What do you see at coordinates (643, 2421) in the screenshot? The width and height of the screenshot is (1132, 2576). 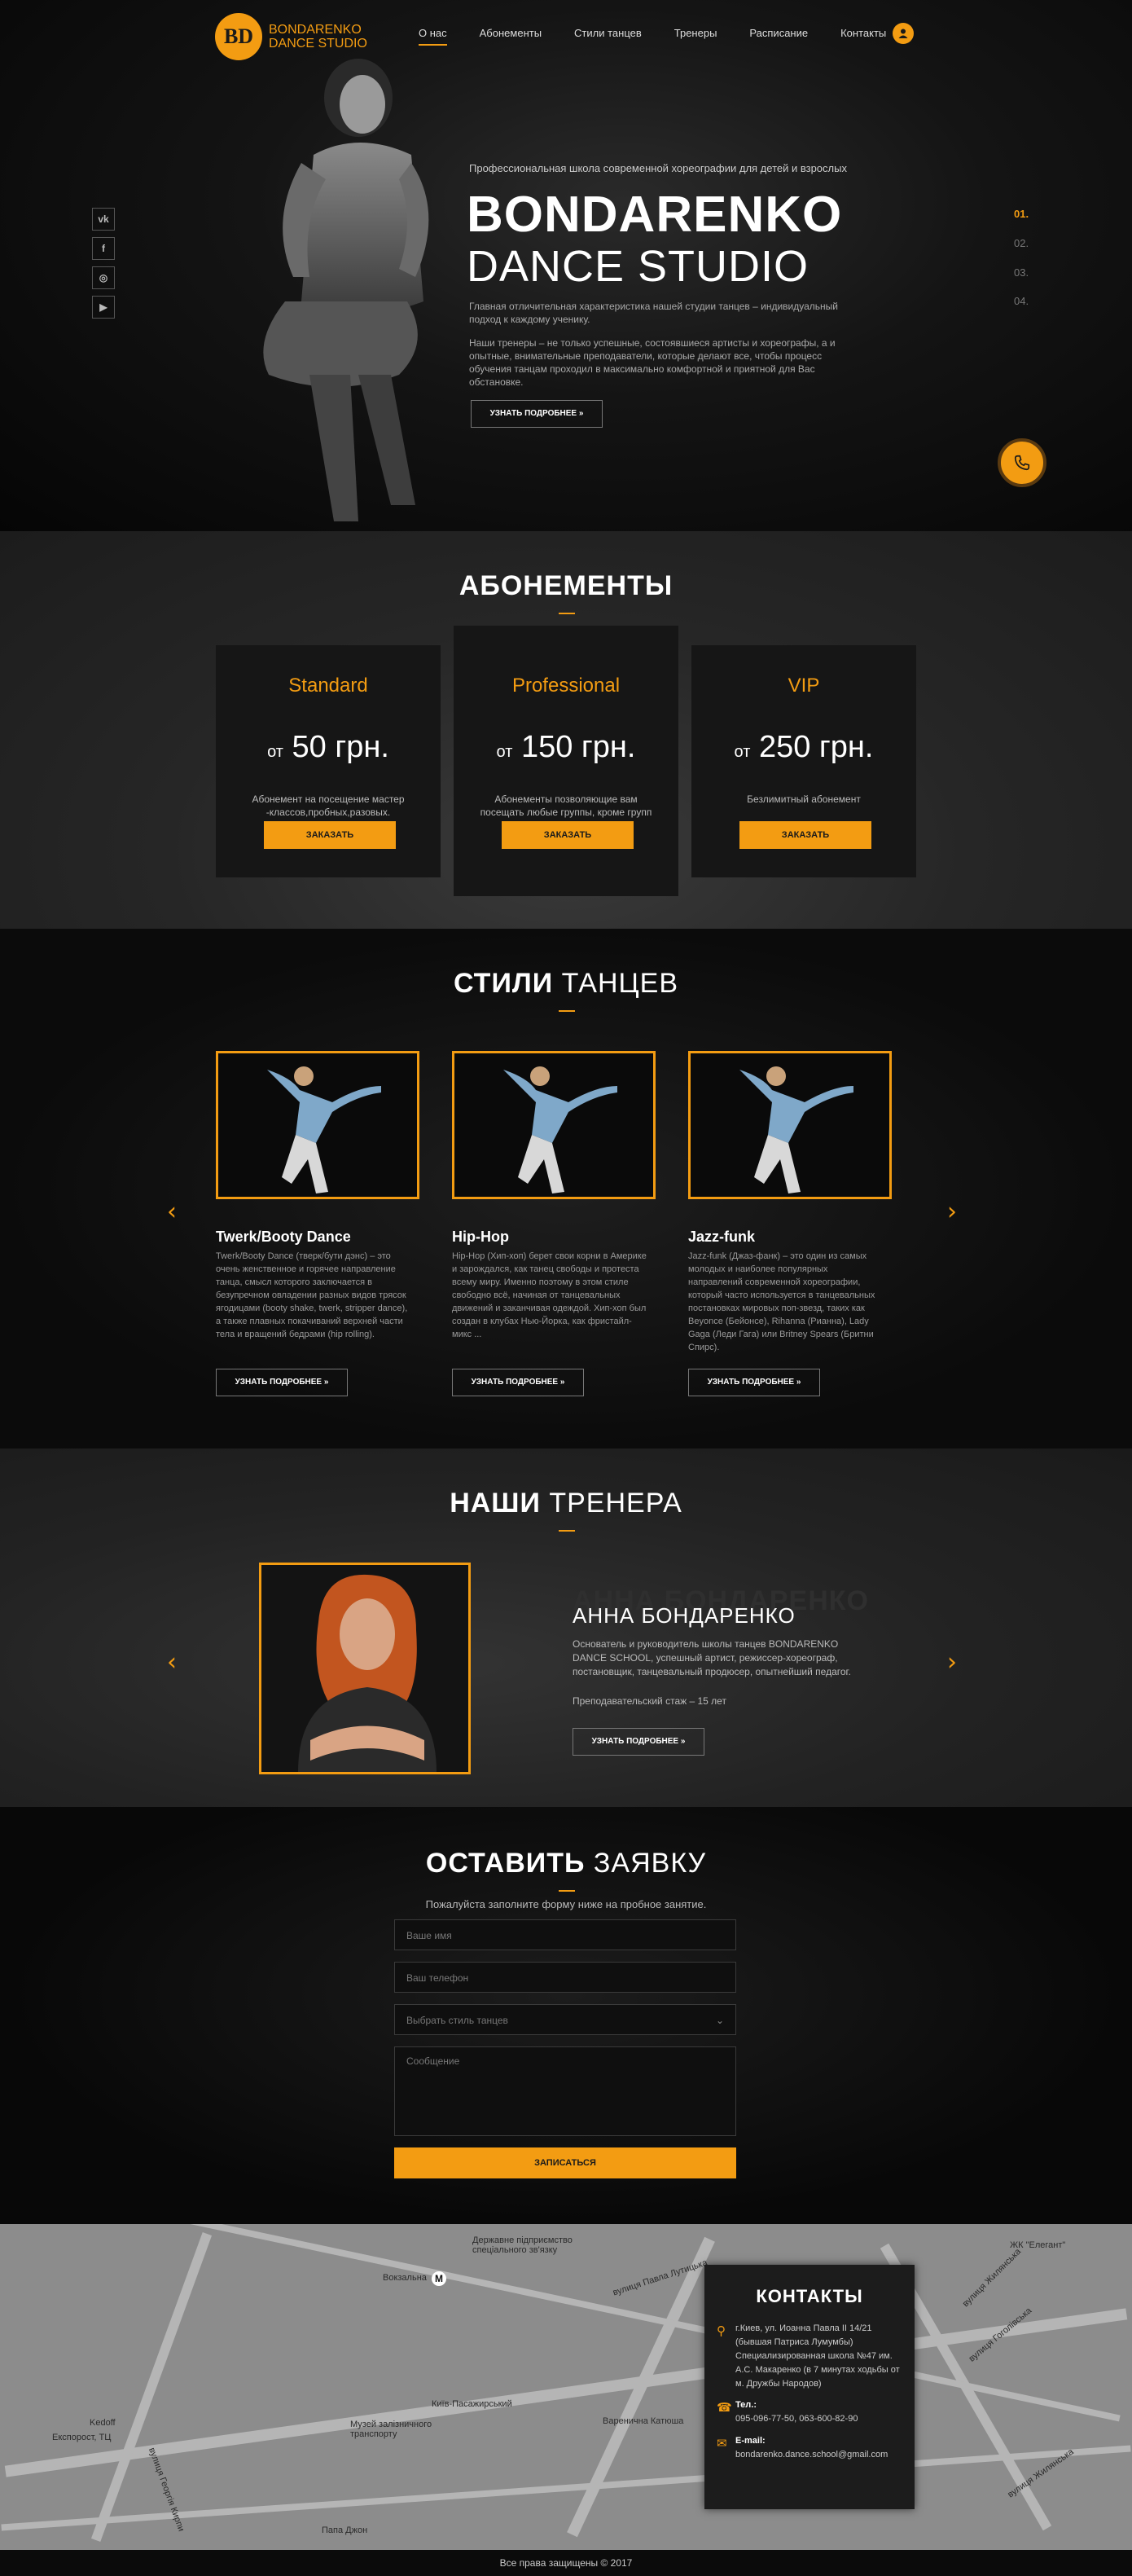 I see `map-label: Варенична Катюша` at bounding box center [643, 2421].